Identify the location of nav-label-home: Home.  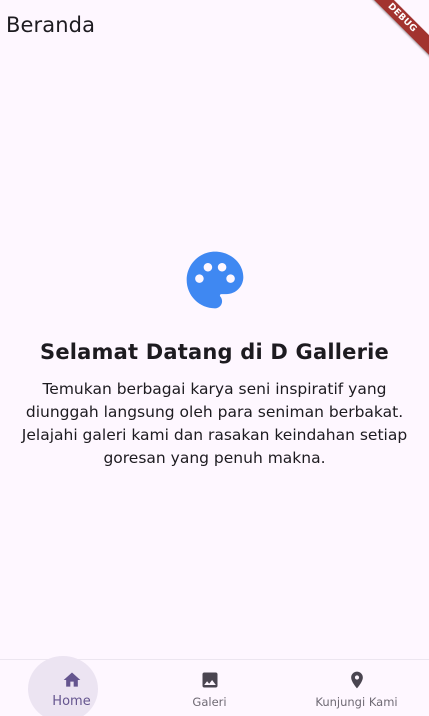
(71, 701).